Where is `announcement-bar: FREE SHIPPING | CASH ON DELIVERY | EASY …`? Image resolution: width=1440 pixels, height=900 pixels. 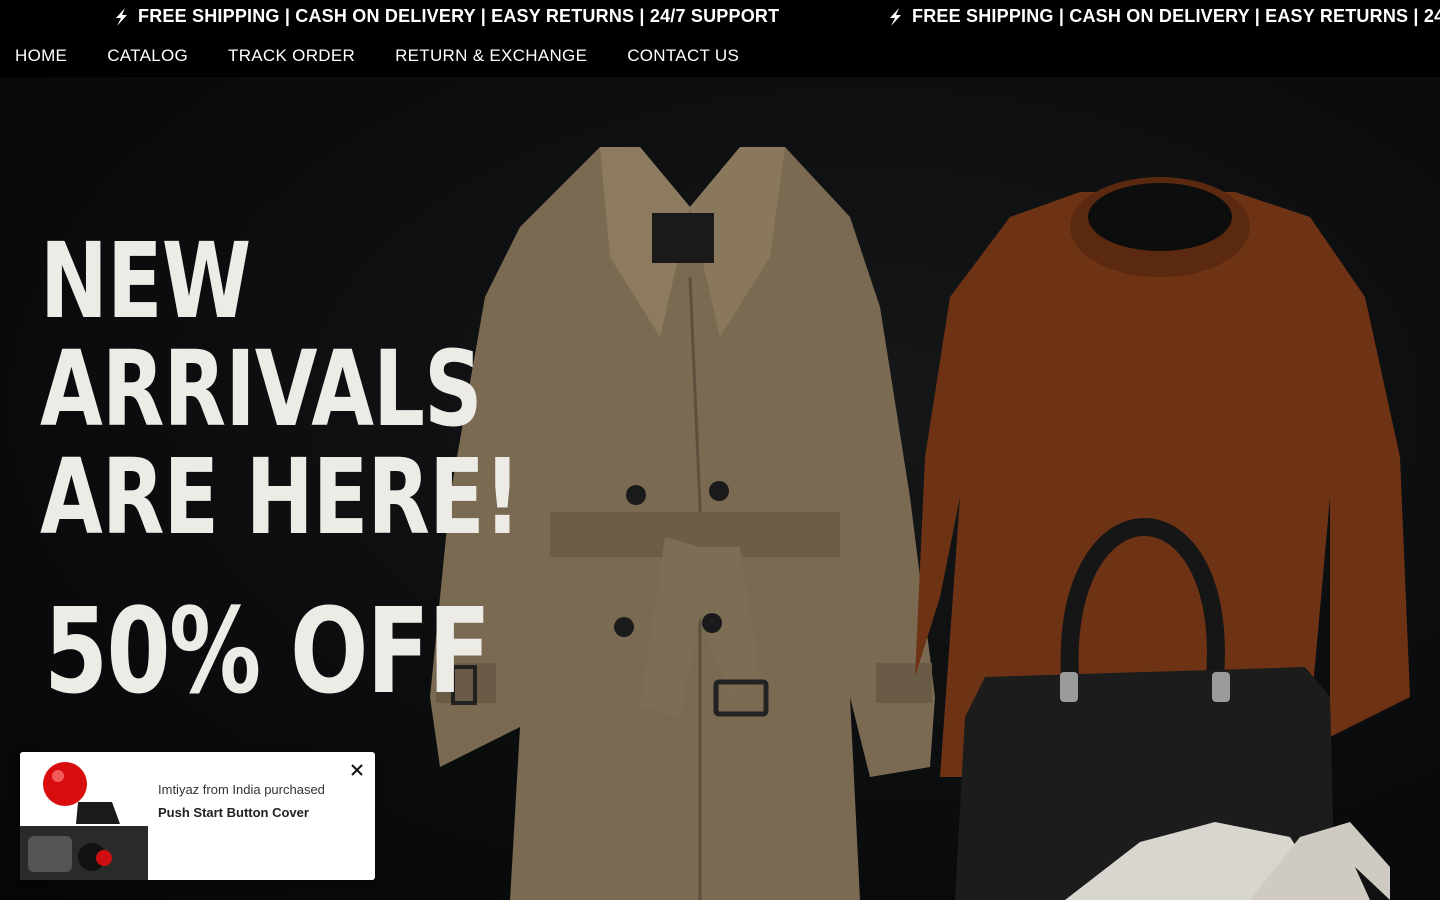 announcement-bar: FREE SHIPPING | CASH ON DELIVERY | EASY … is located at coordinates (720, 17).